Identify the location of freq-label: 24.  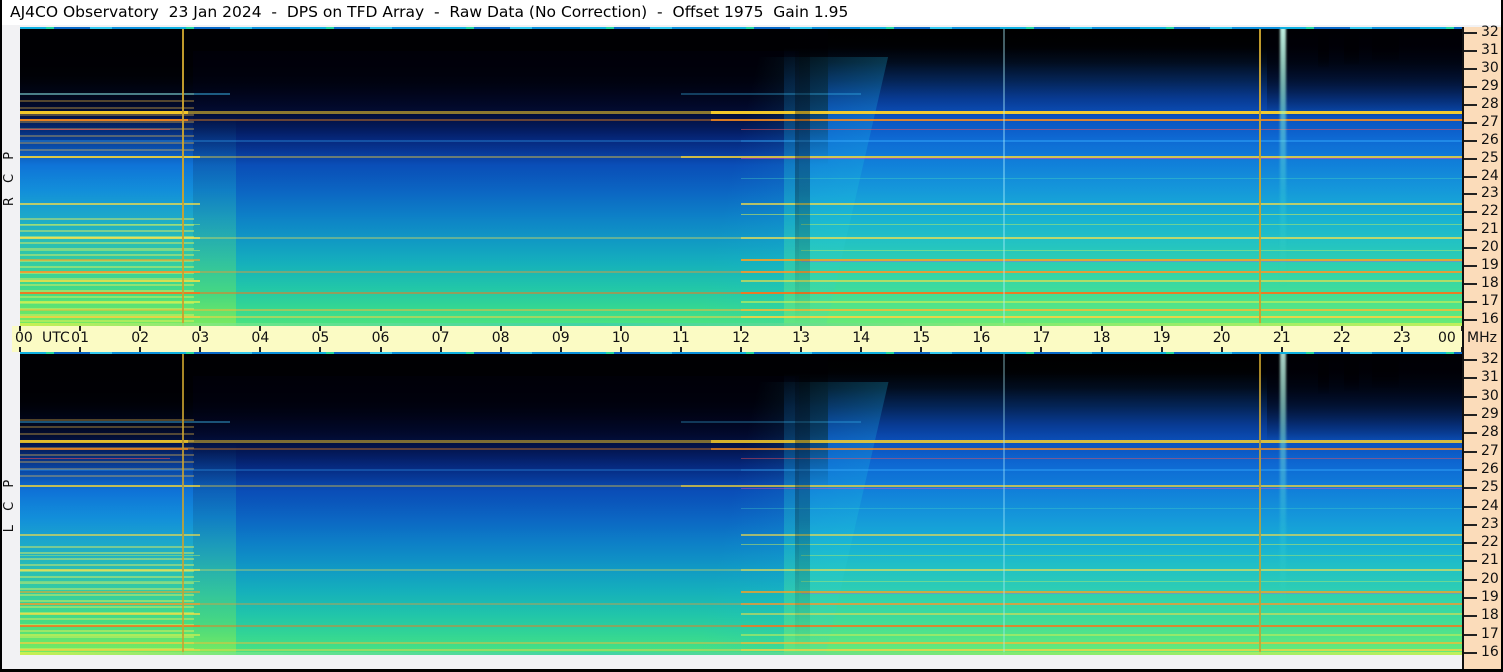
(1490, 175).